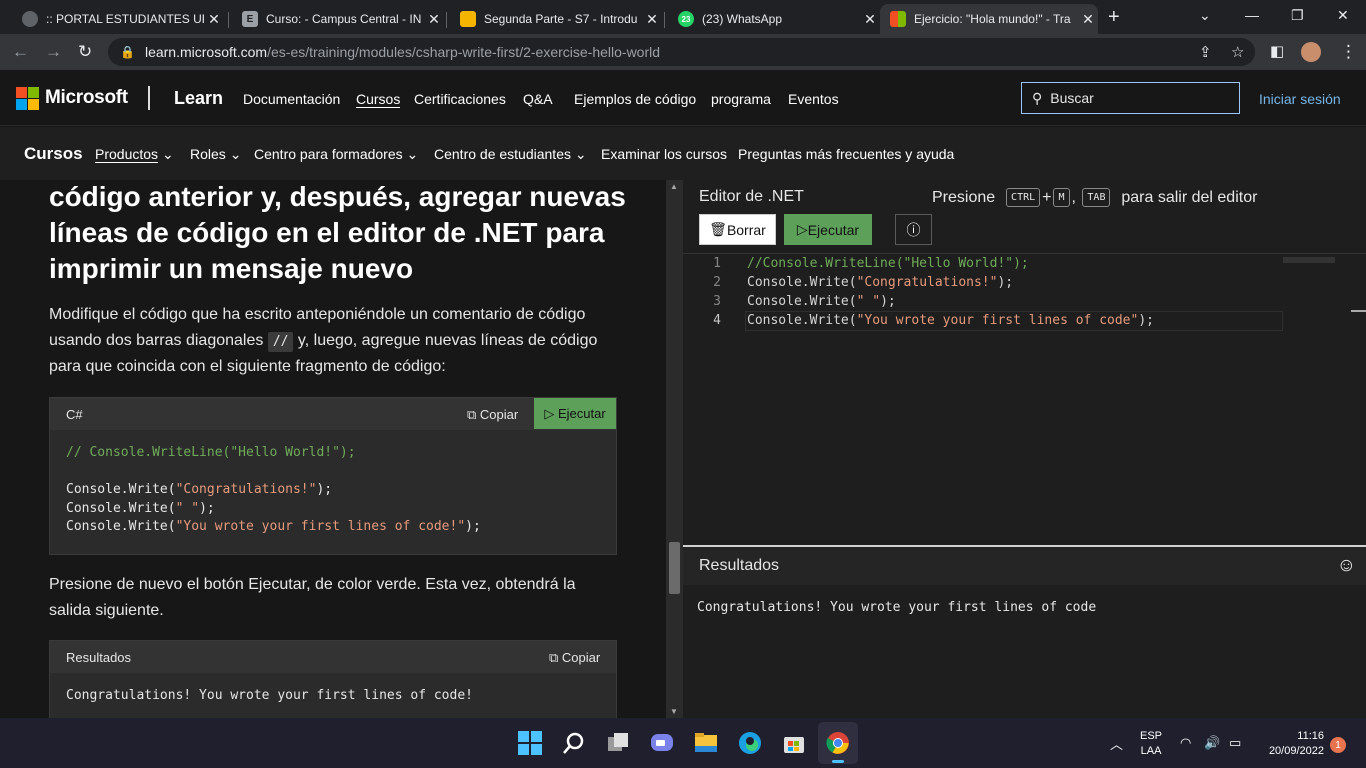 The width and height of the screenshot is (1366, 768). What do you see at coordinates (1343, 15) in the screenshot?
I see `close-window-button: ✕` at bounding box center [1343, 15].